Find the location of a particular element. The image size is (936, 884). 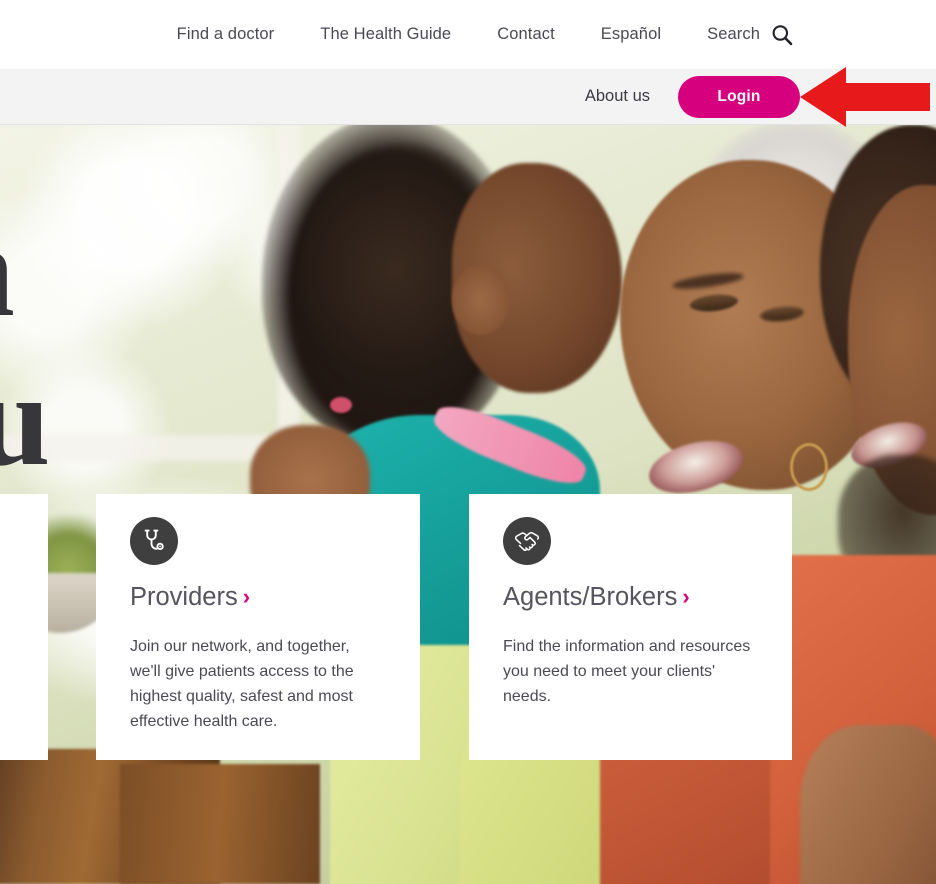

handshake-icon is located at coordinates (527, 541).